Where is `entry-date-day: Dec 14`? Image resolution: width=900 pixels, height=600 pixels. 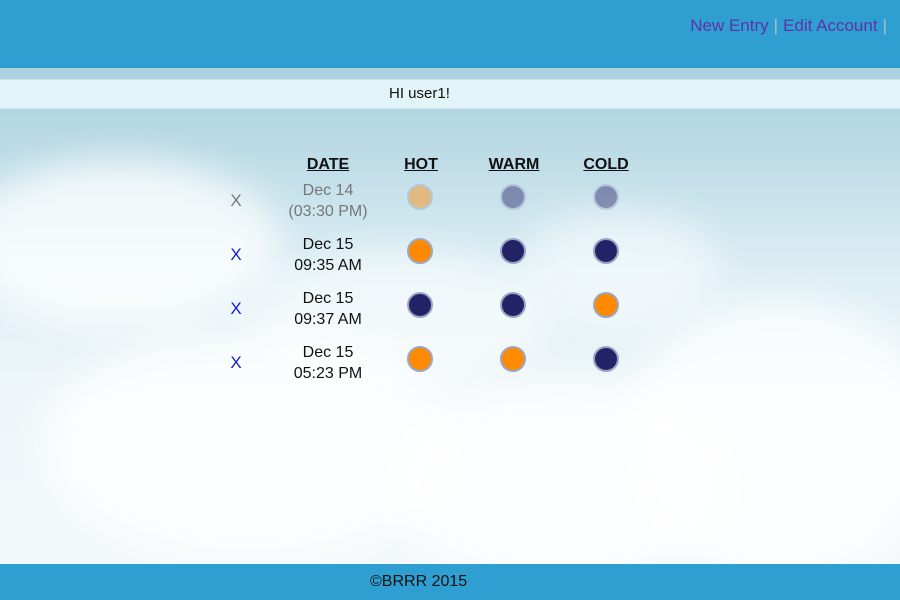
entry-date-day: Dec 14 is located at coordinates (328, 190).